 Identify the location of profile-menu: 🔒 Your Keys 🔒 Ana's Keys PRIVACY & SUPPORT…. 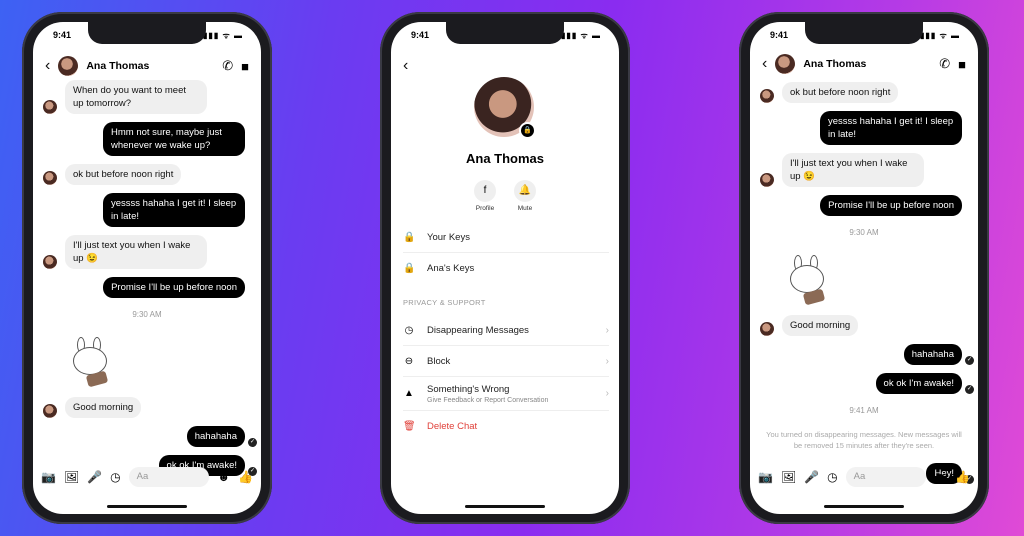
(505, 332).